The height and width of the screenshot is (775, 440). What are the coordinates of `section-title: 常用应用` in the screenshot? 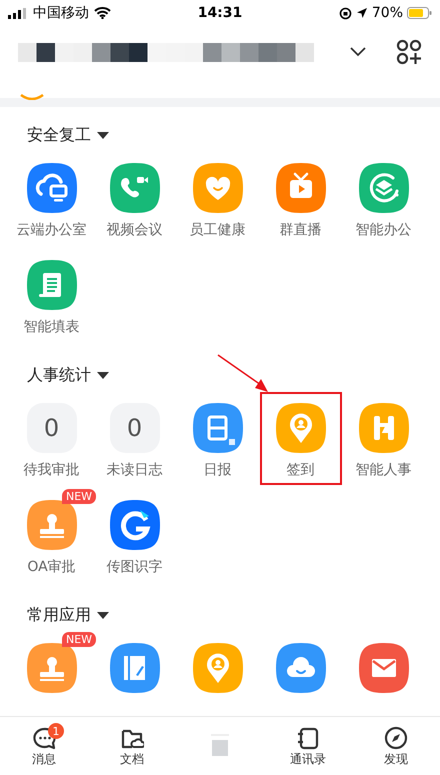 It's located at (59, 615).